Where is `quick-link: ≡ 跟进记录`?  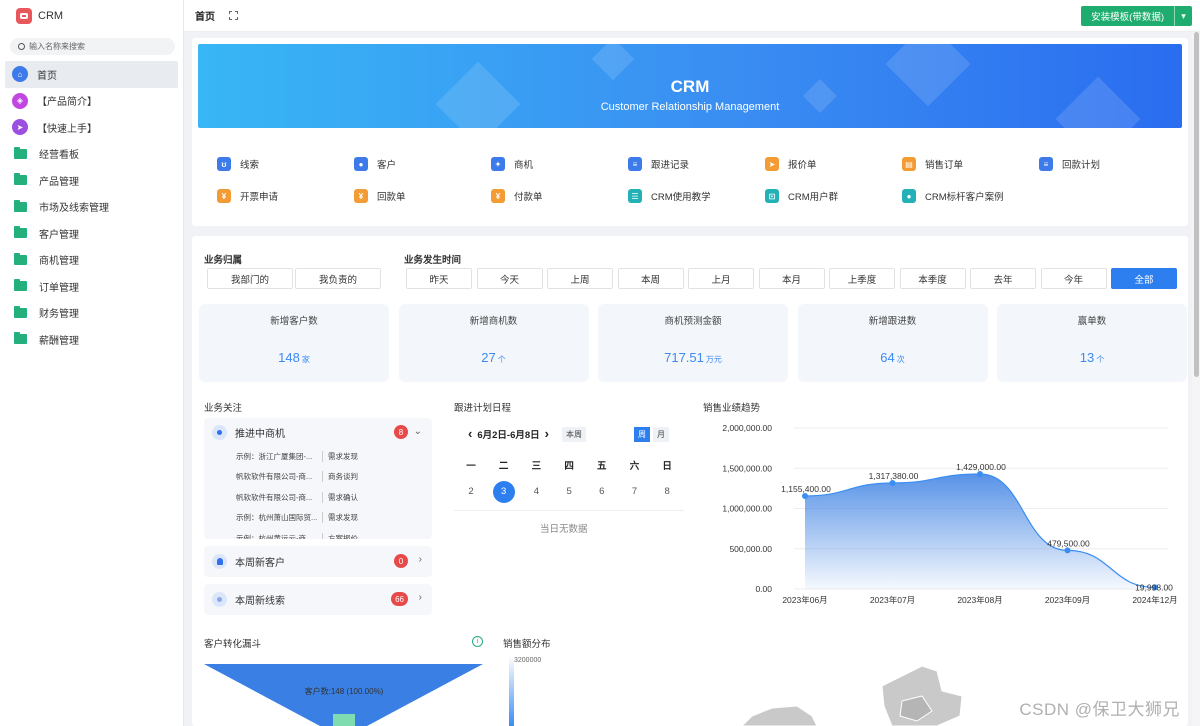
quick-link: ≡ 跟进记录 is located at coordinates (696, 164).